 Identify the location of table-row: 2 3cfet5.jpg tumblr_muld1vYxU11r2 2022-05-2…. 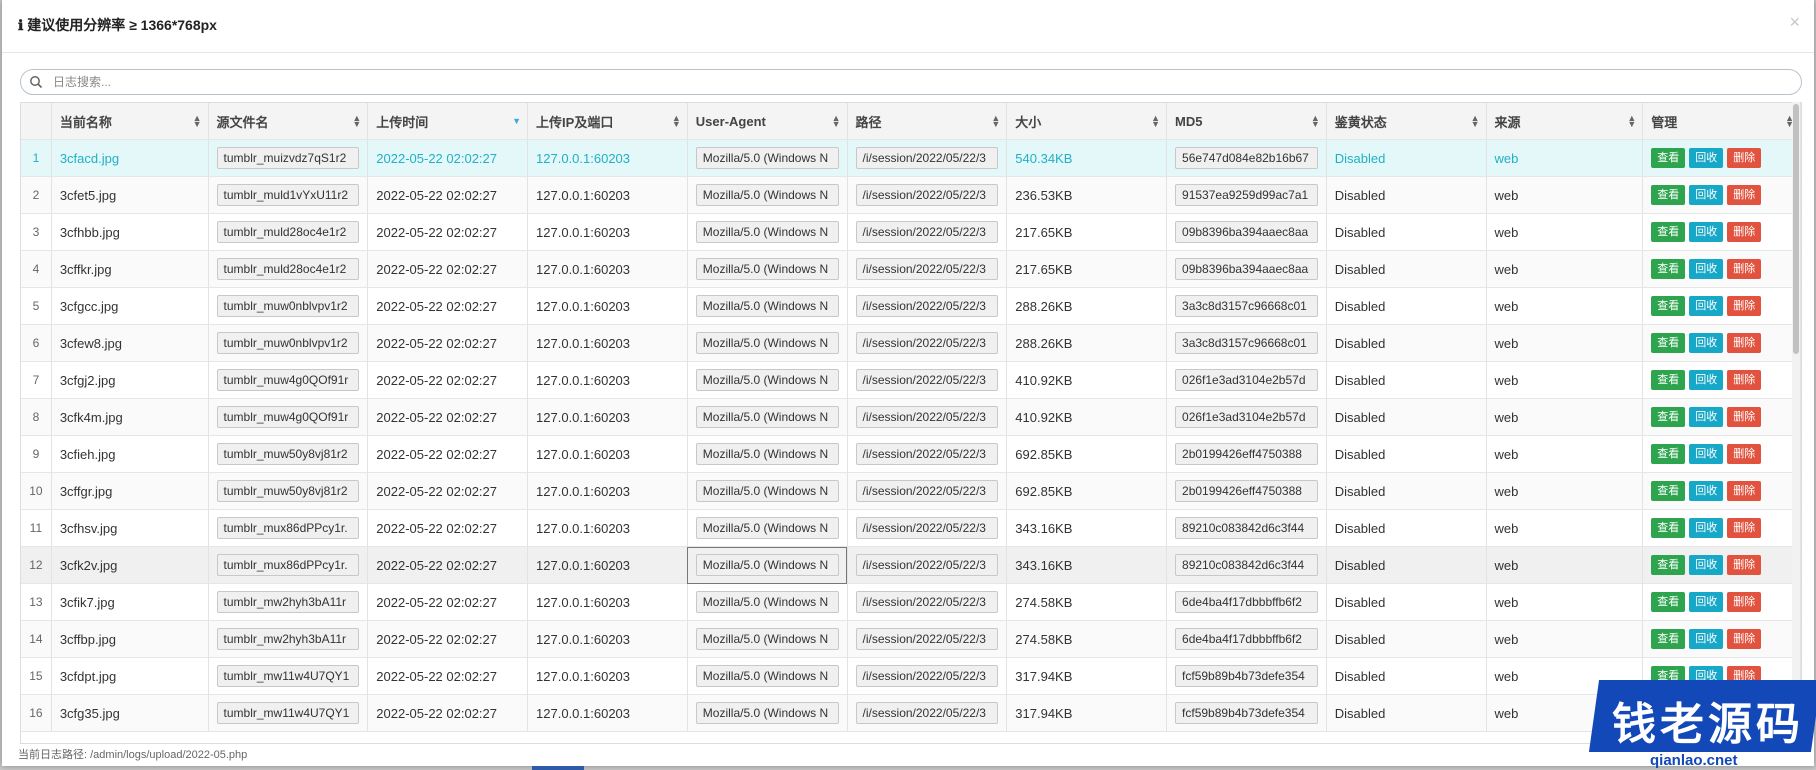
(911, 195).